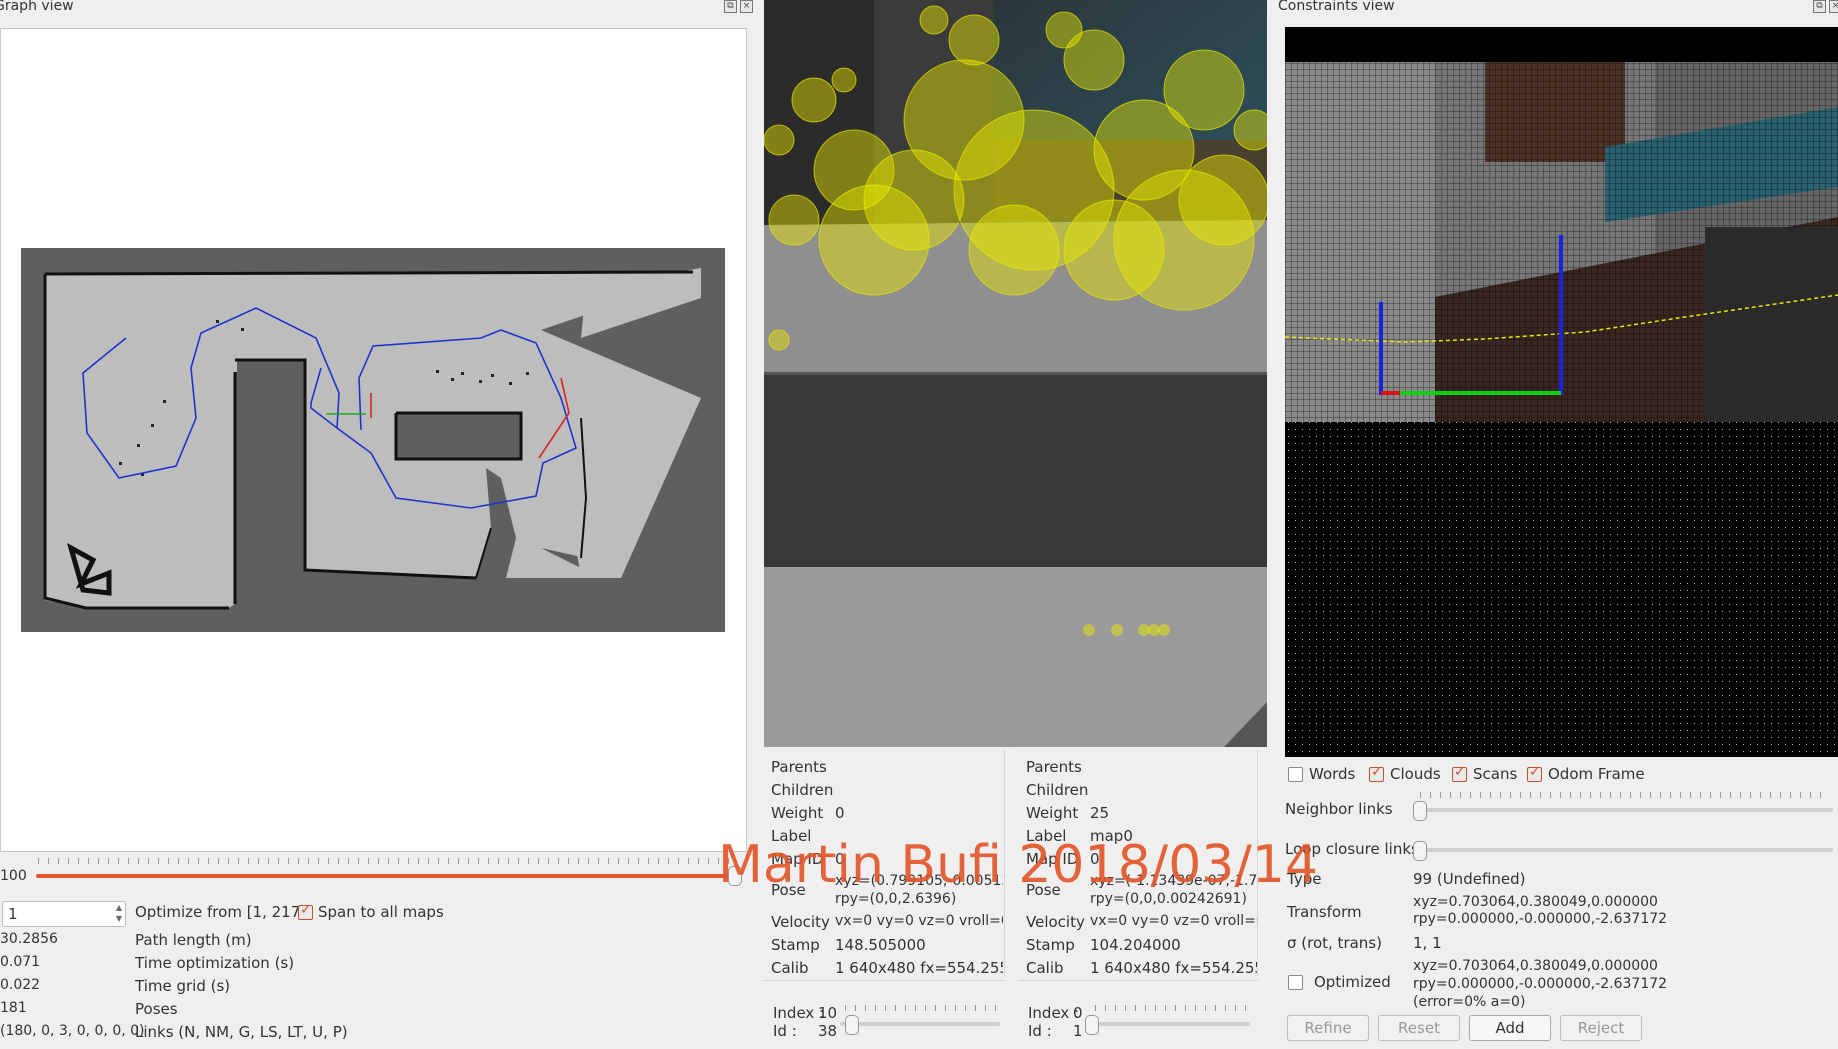  Describe the element at coordinates (1376, 773) in the screenshot. I see `clouds-checkbox` at that location.